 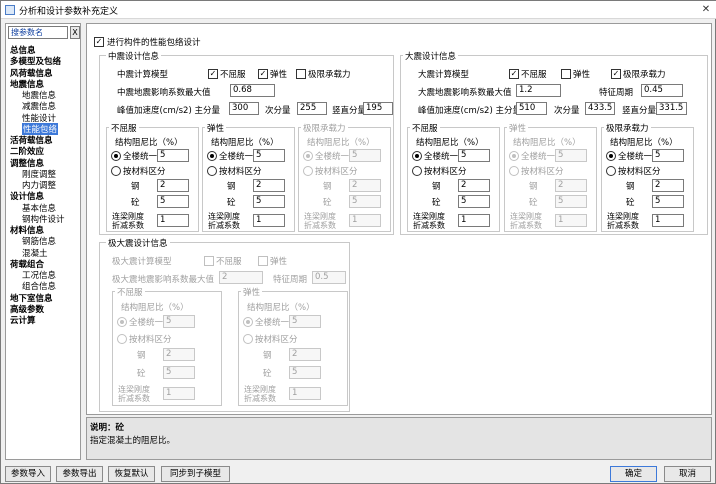 What do you see at coordinates (27, 163) in the screenshot?
I see `tree-item: 调整信息` at bounding box center [27, 163].